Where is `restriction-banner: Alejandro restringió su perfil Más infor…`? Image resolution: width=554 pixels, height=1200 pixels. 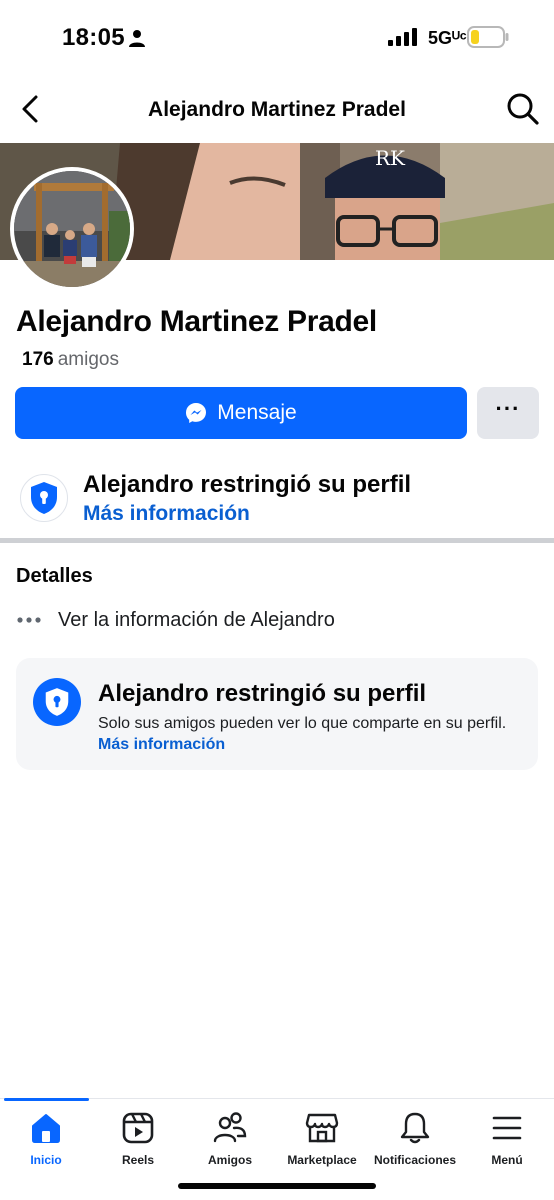 restriction-banner: Alejandro restringió su perfil Más infor… is located at coordinates (277, 498).